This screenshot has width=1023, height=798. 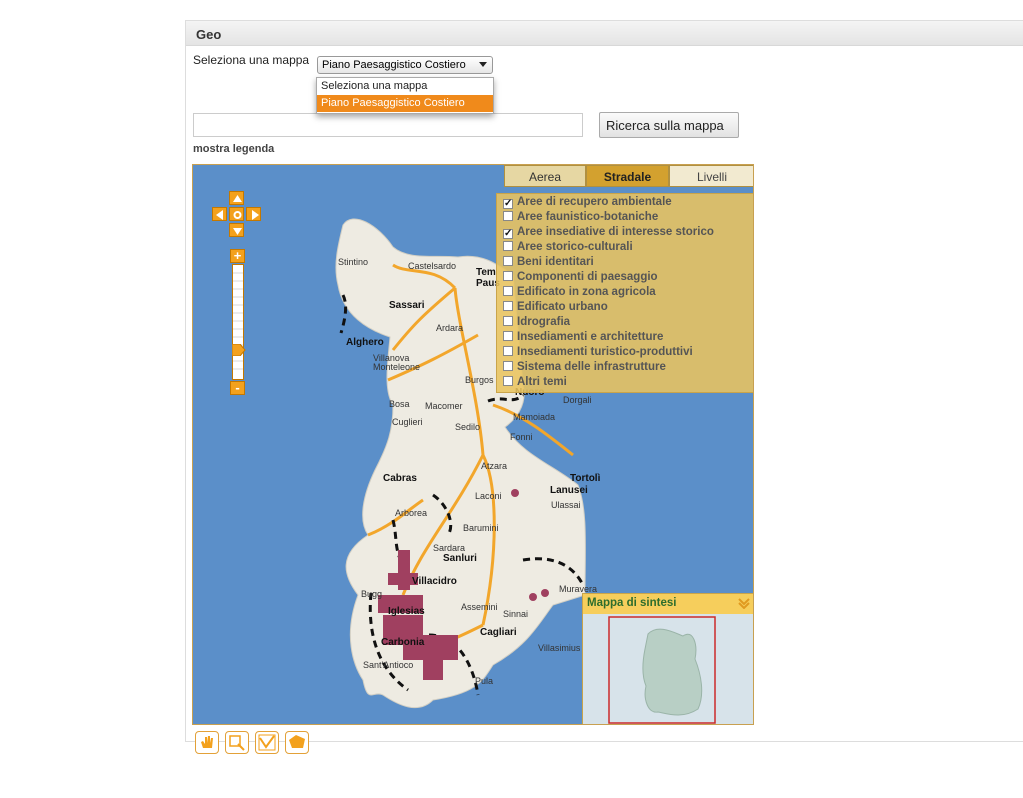 I want to click on layer-label: Edificato in zona agricola, so click(x=586, y=292).